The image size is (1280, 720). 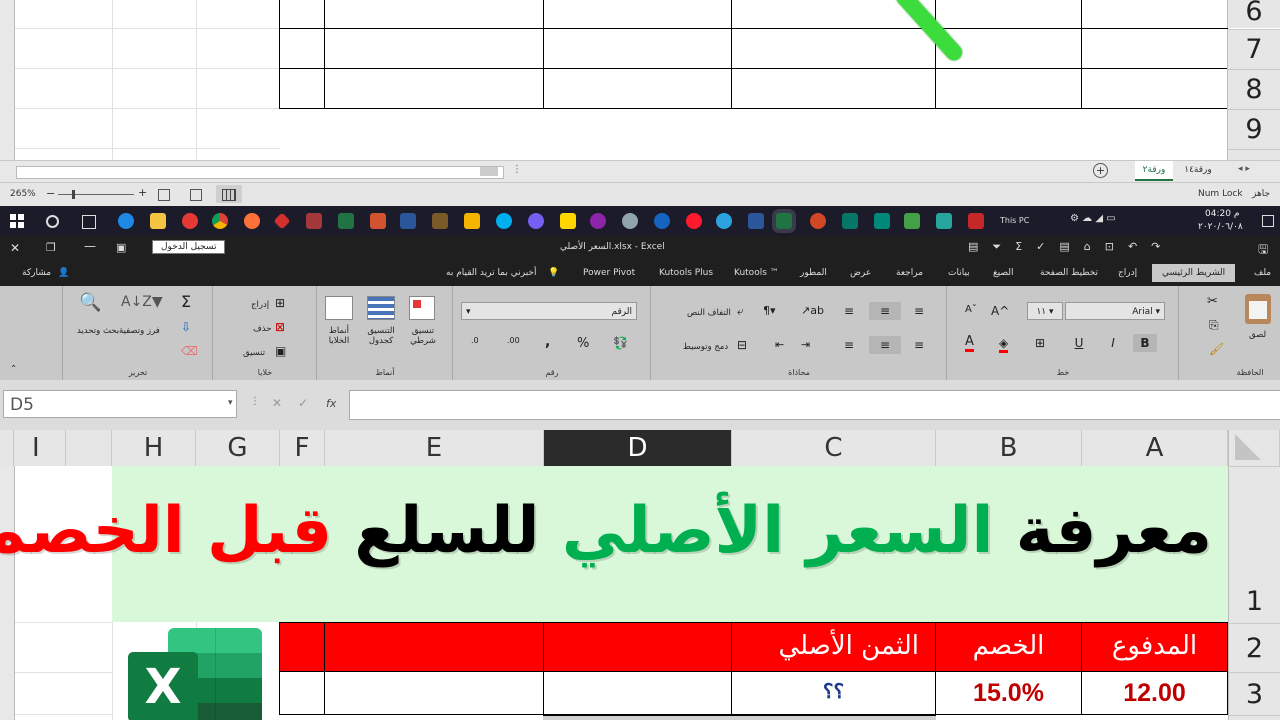 What do you see at coordinates (262, 329) in the screenshot?
I see `delete-cells-button: حذف` at bounding box center [262, 329].